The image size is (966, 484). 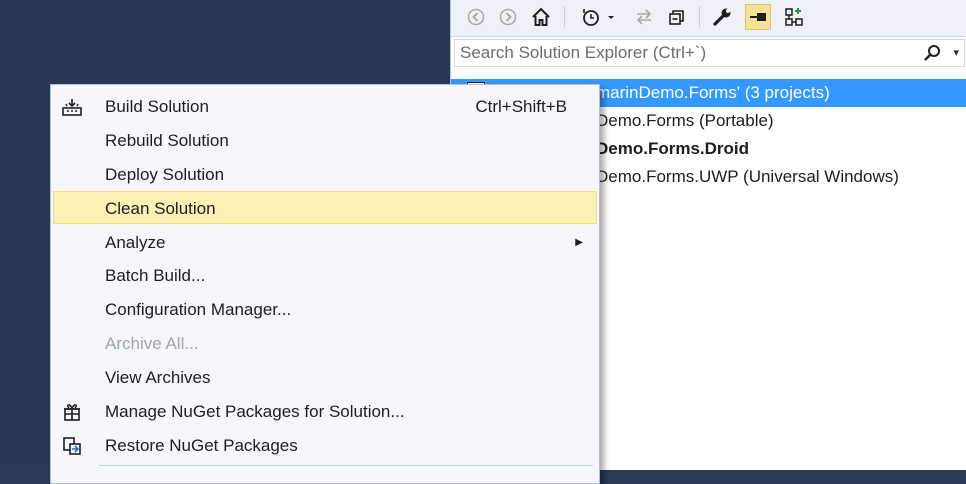 I want to click on collapse-all-icon, so click(x=677, y=17).